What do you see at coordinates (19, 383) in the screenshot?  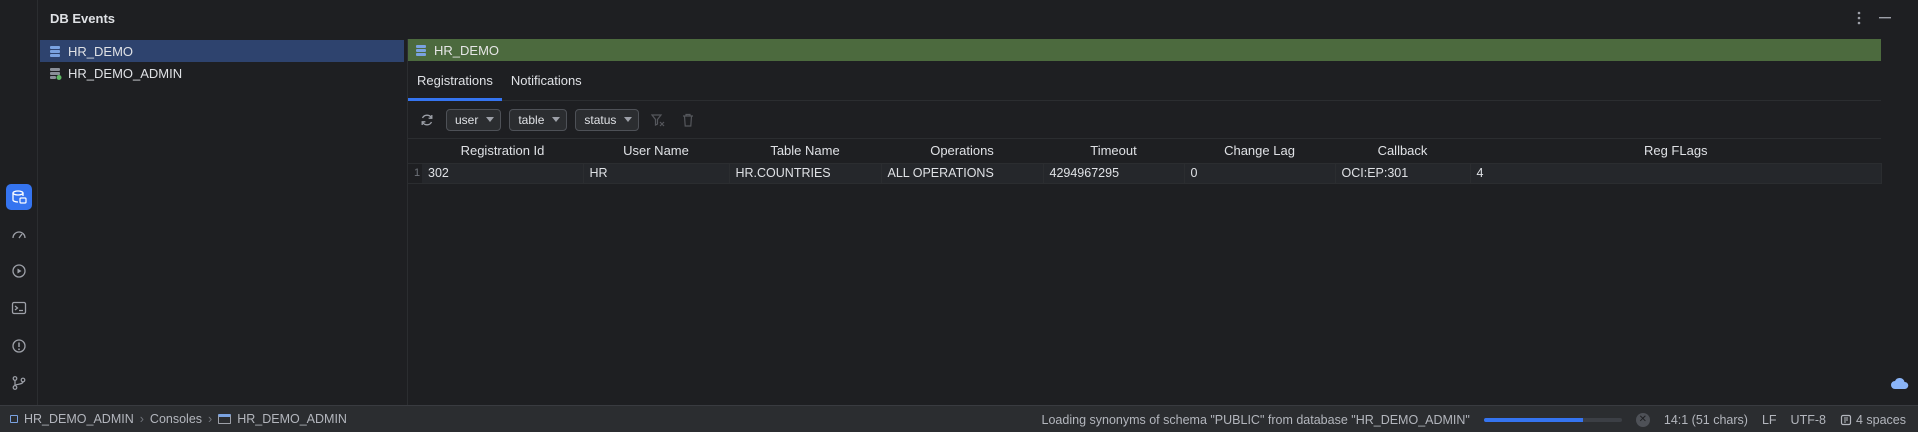 I see `git-icon` at bounding box center [19, 383].